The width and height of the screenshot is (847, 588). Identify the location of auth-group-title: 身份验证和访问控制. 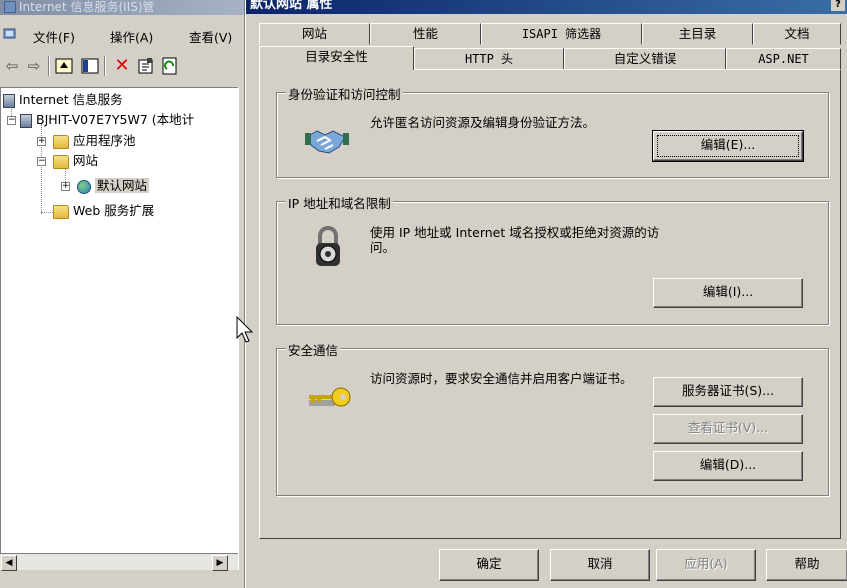
(344, 93).